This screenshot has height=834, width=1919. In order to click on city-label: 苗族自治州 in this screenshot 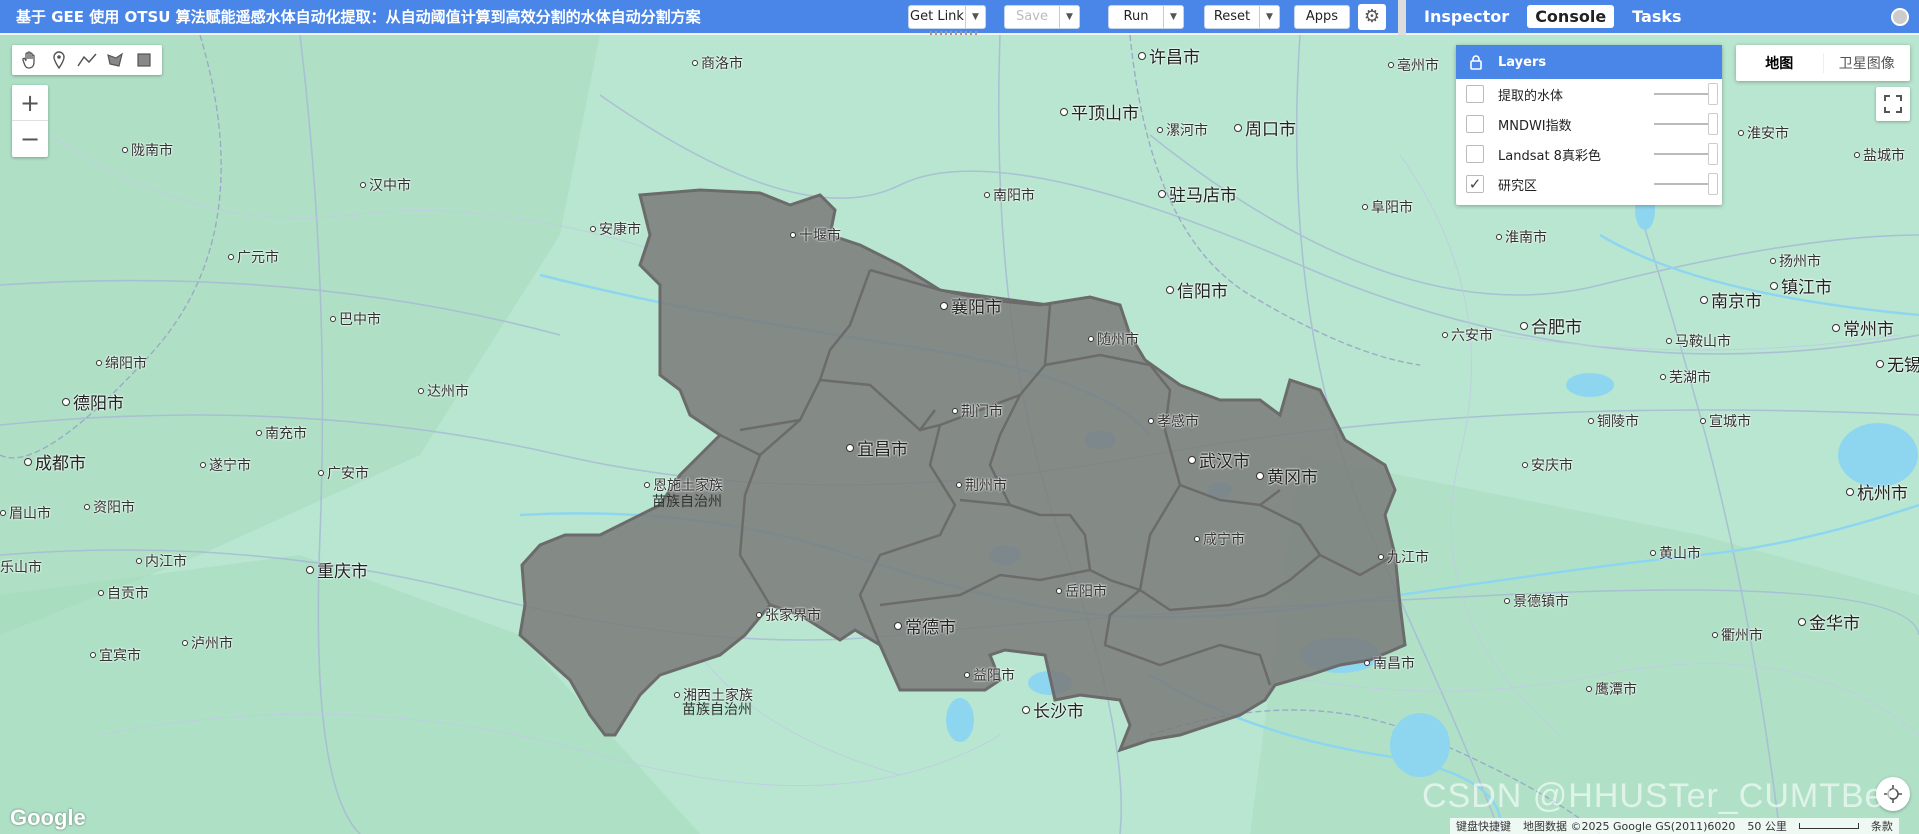, I will do `click(717, 710)`.